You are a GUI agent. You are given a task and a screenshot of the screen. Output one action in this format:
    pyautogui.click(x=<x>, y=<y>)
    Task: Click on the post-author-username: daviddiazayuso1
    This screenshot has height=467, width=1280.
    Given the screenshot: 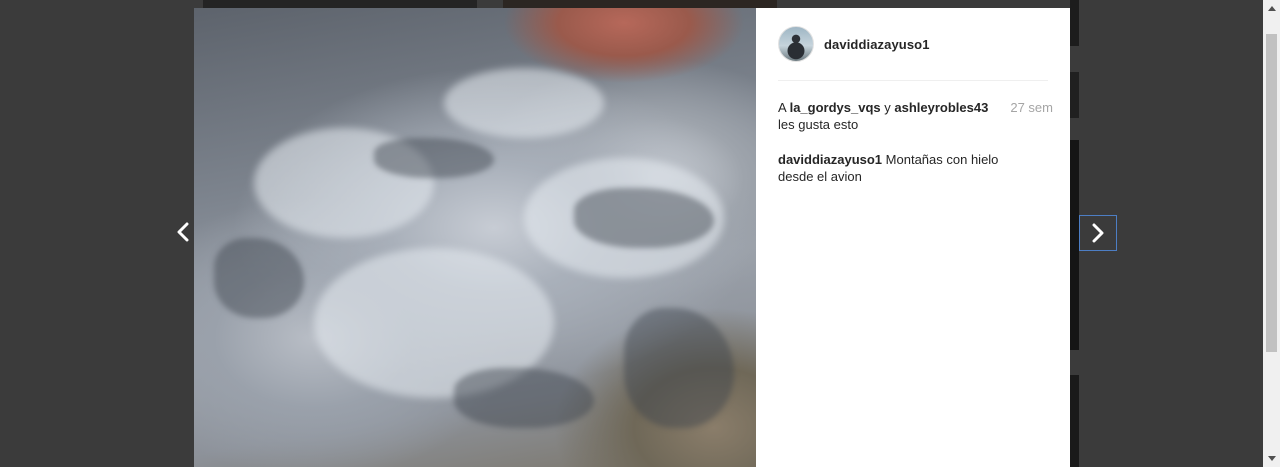 What is the action you would take?
    pyautogui.click(x=877, y=44)
    